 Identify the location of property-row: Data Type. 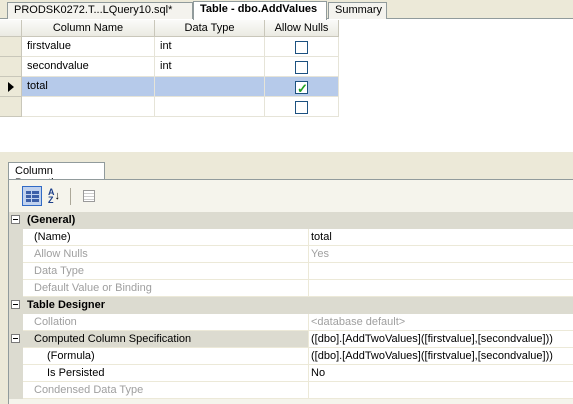
(291, 271).